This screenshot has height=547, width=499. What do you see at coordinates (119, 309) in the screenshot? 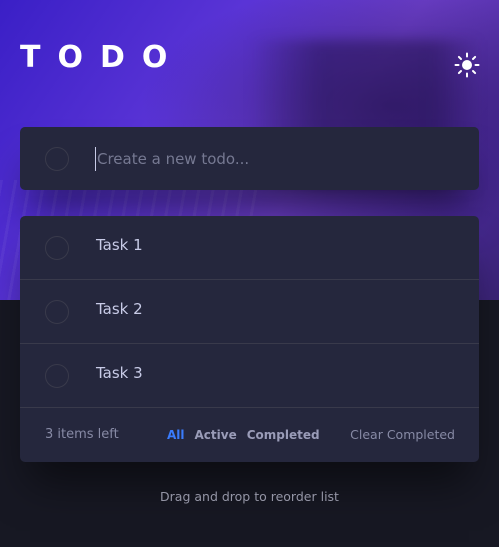
I see `todo-label: Task 2` at bounding box center [119, 309].